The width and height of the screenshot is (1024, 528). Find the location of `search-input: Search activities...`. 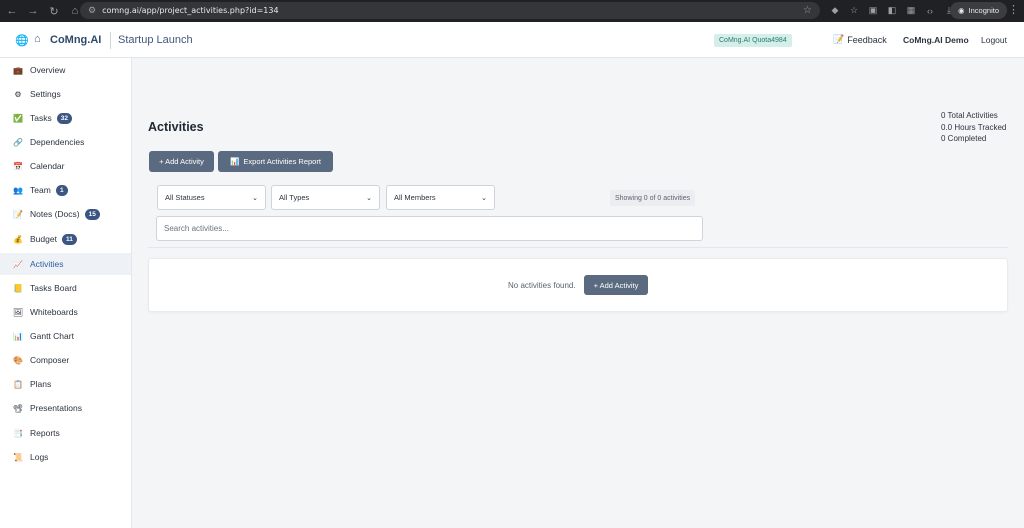

search-input: Search activities... is located at coordinates (429, 228).